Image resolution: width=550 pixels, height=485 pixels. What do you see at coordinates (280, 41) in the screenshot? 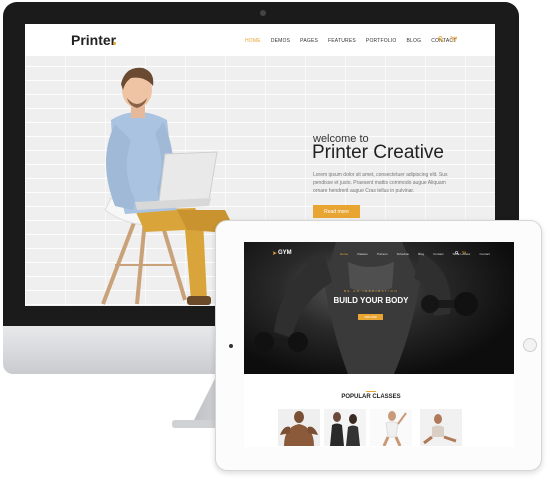
I see `desktop-nav-demos: DEMOS` at bounding box center [280, 41].